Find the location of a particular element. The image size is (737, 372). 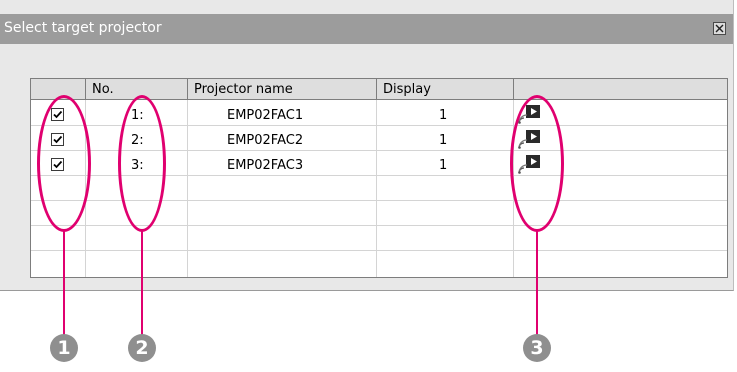

close-icon is located at coordinates (719, 28).